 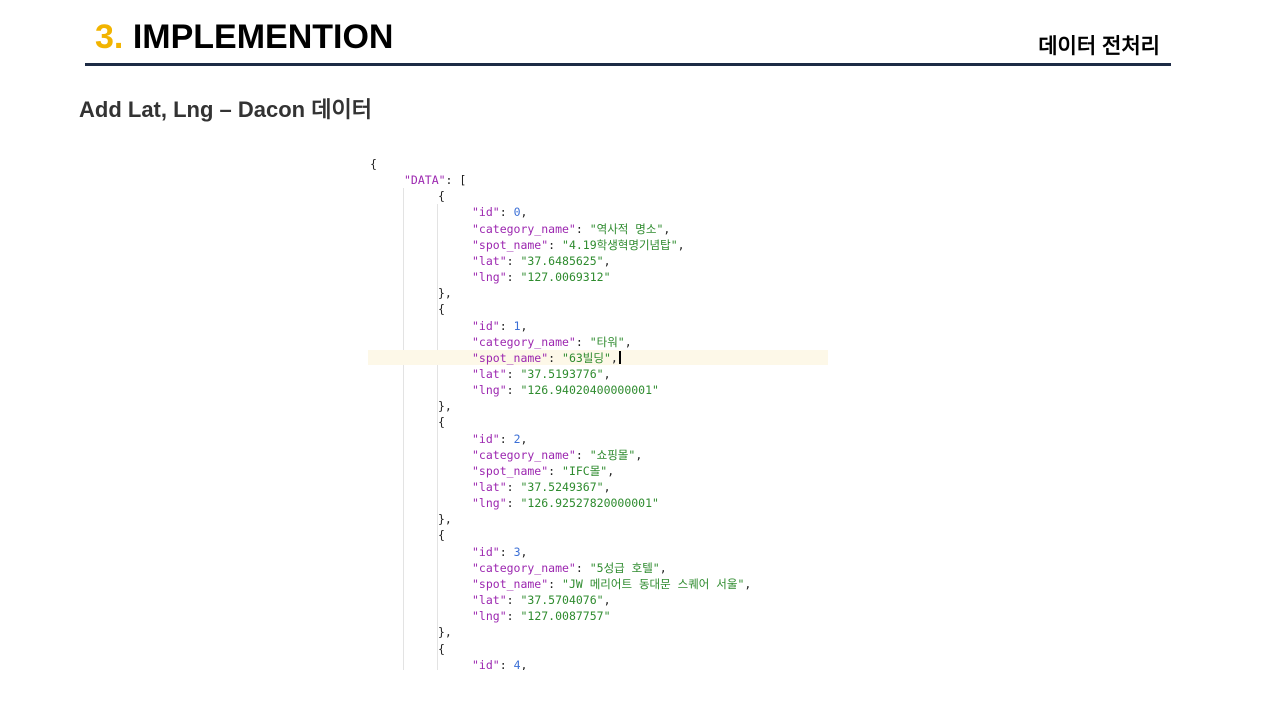 What do you see at coordinates (571, 228) in the screenshot?
I see `json-category-name-line: "category_name": "역사적 명소",` at bounding box center [571, 228].